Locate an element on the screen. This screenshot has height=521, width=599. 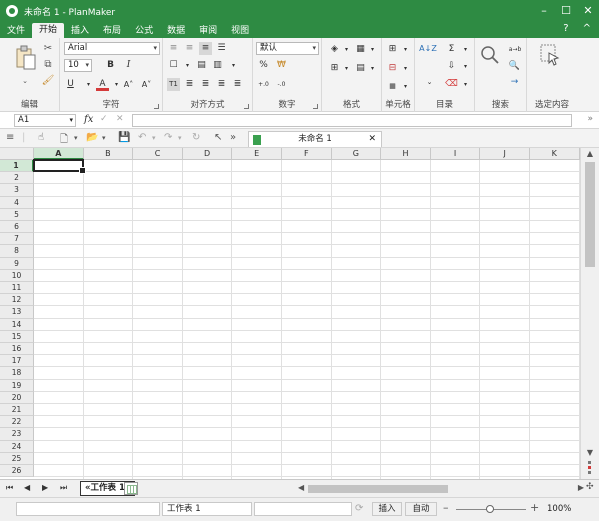
row-header: 11 is located at coordinates (17, 288).